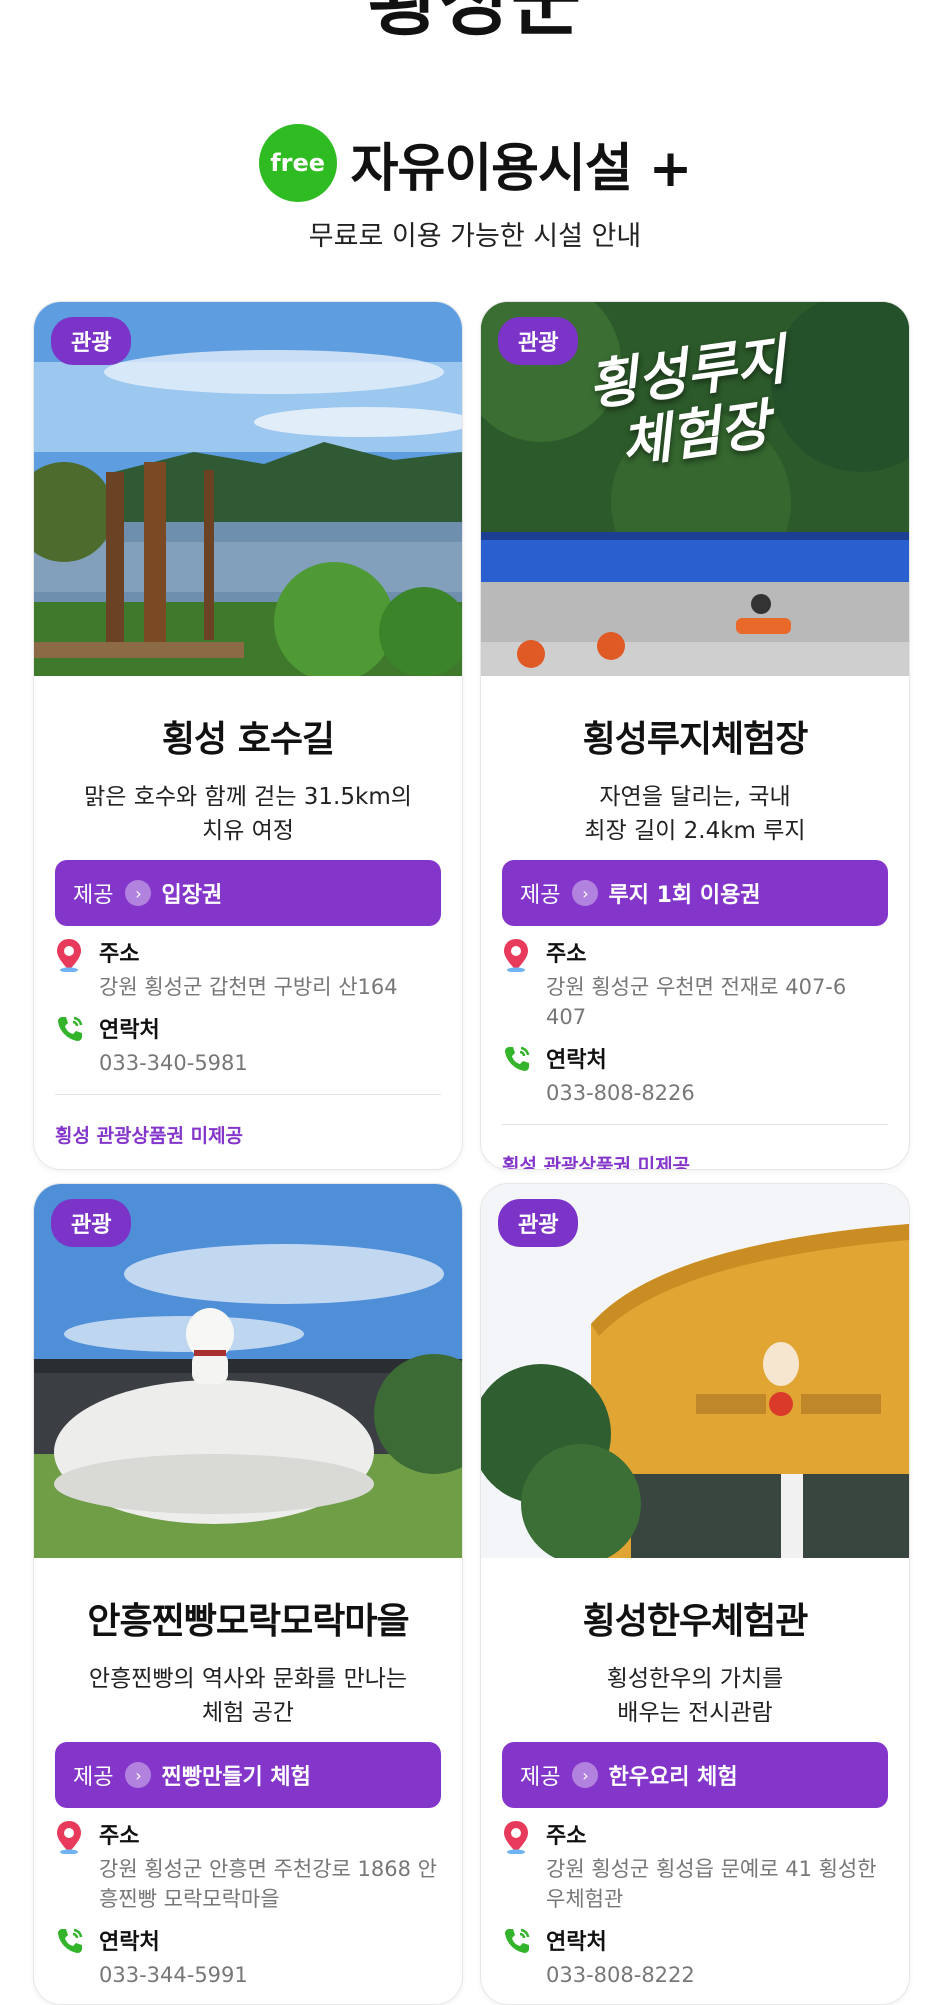  I want to click on offer-item: 입장권, so click(192, 895).